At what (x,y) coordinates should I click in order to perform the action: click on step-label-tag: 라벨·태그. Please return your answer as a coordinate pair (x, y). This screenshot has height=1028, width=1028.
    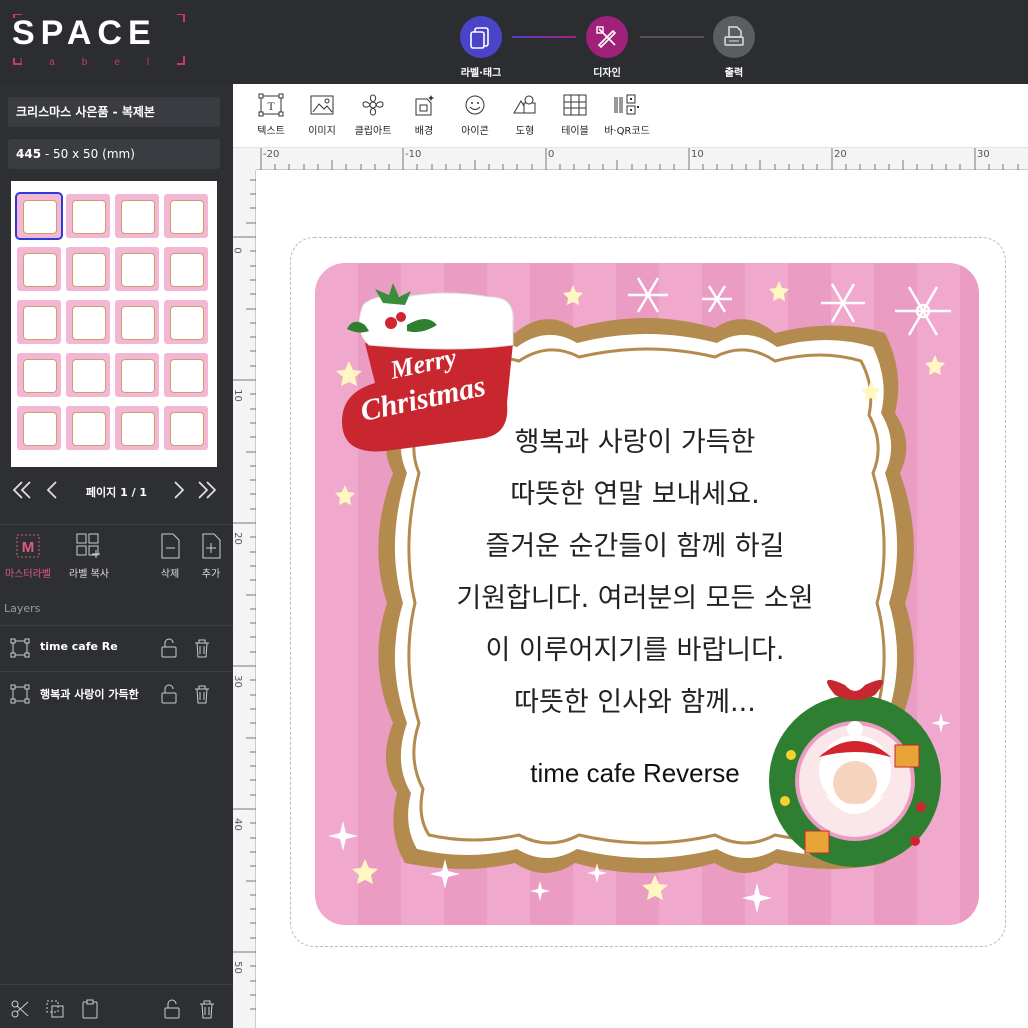
    Looking at the image, I should click on (481, 47).